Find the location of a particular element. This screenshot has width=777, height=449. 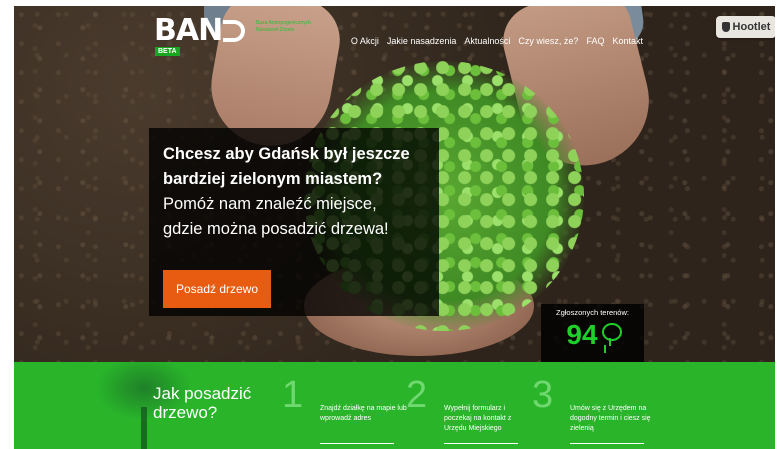

steps-title: Jak posadzić drzewo? is located at coordinates (202, 403).